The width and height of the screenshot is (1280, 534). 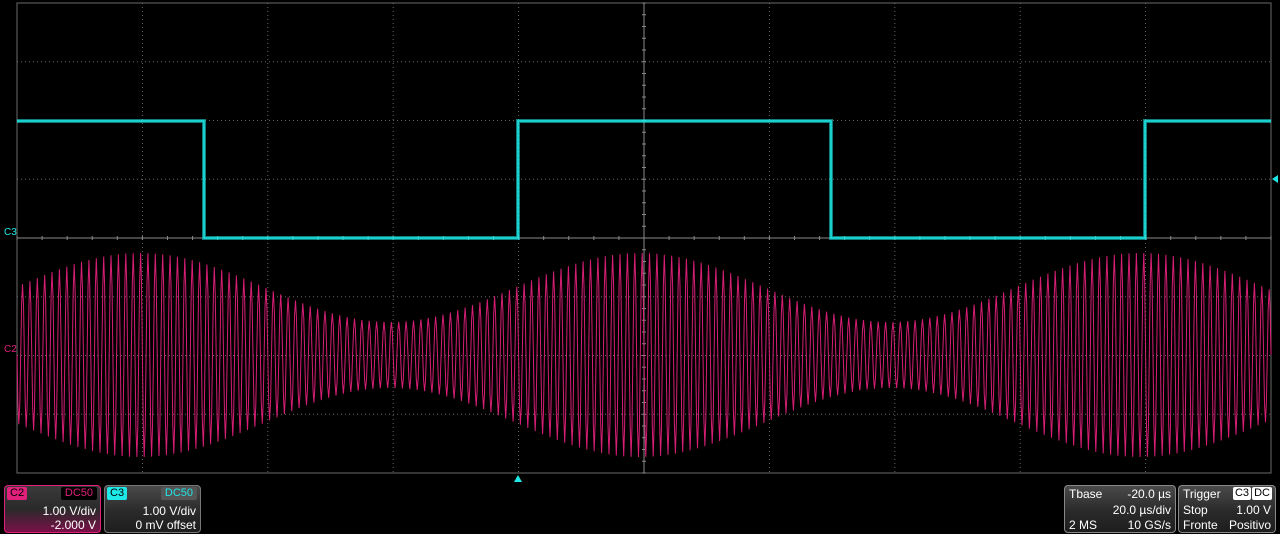 I want to click on timebase-delay: -20.0 µs, so click(x=1149, y=494).